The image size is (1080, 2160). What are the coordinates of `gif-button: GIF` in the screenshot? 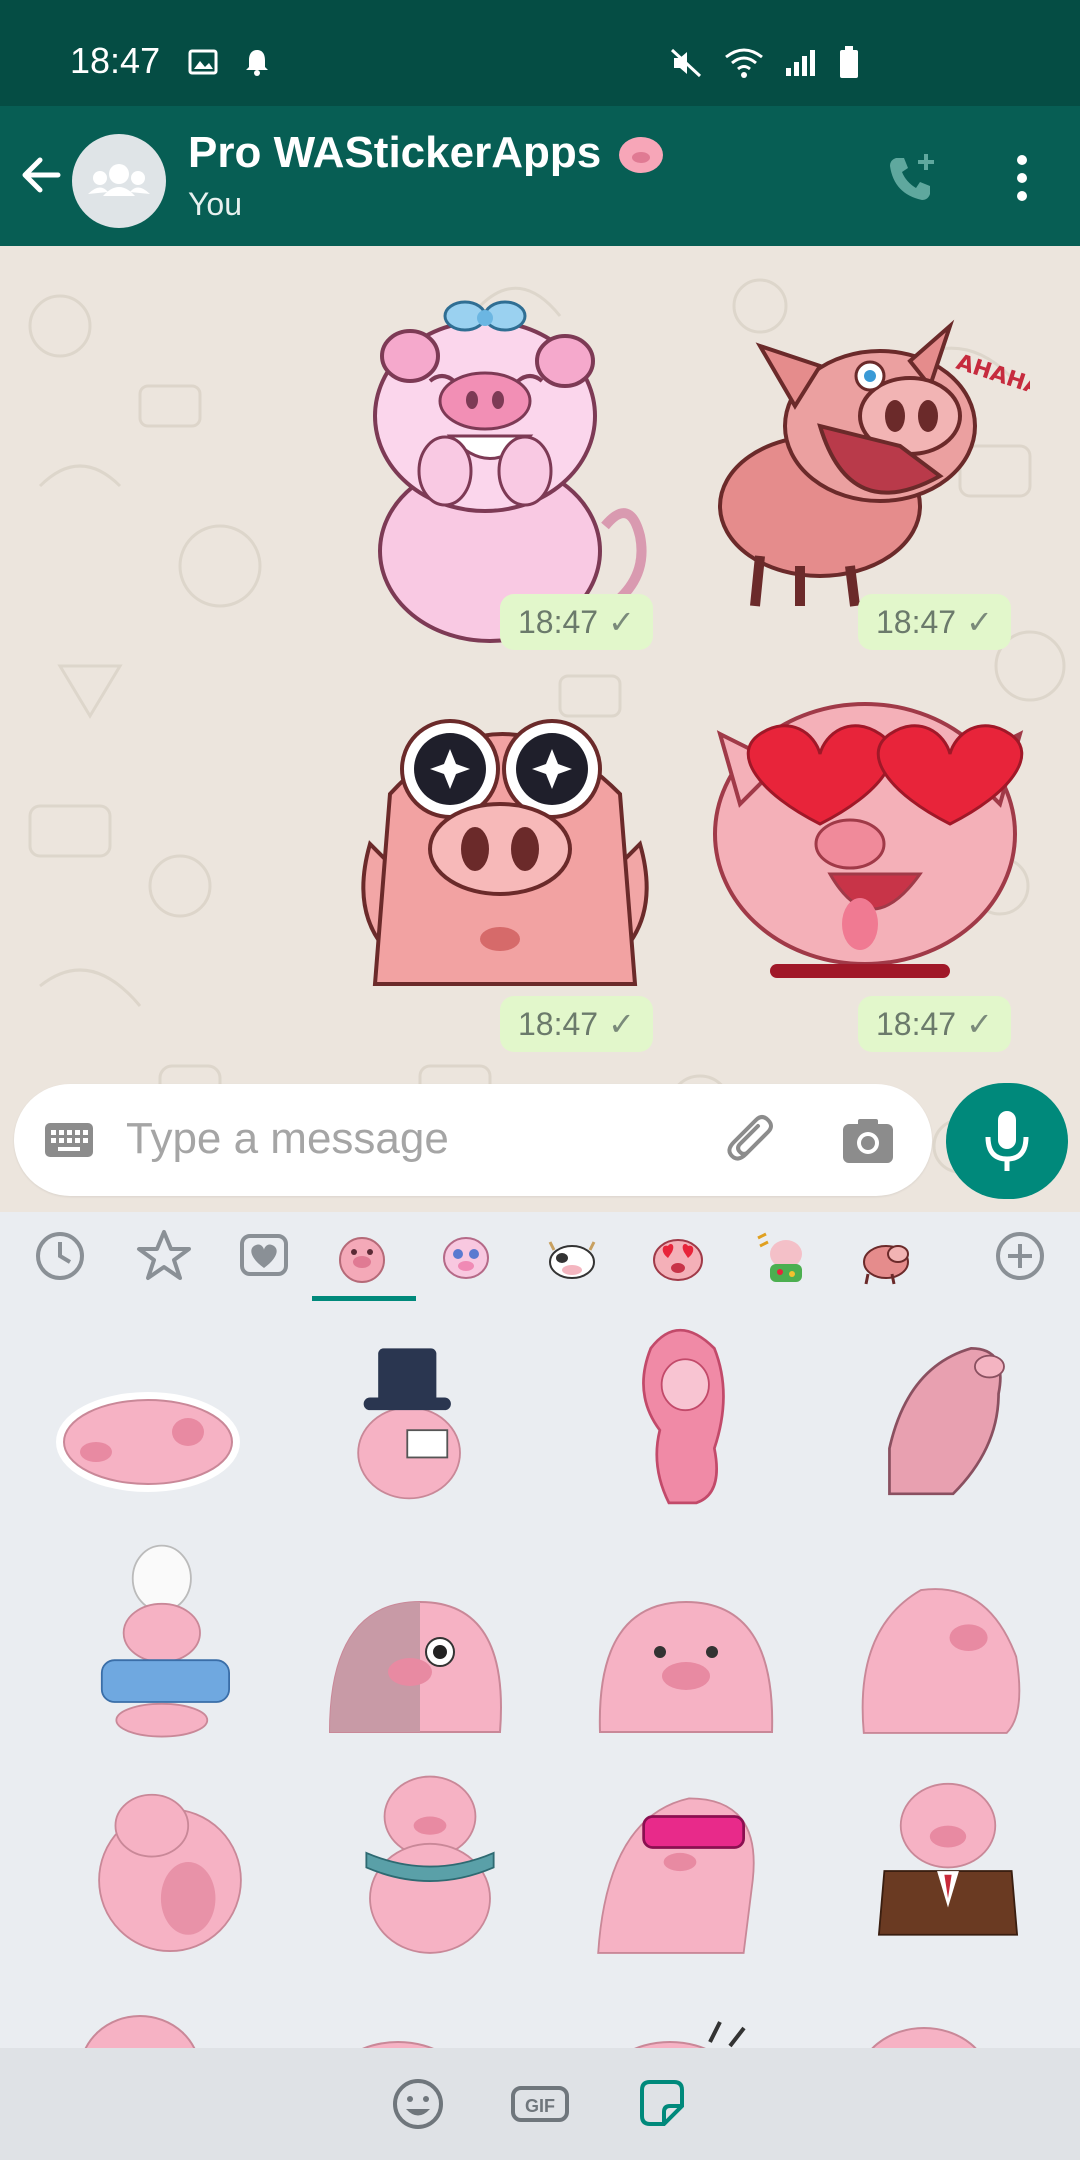 It's located at (540, 2104).